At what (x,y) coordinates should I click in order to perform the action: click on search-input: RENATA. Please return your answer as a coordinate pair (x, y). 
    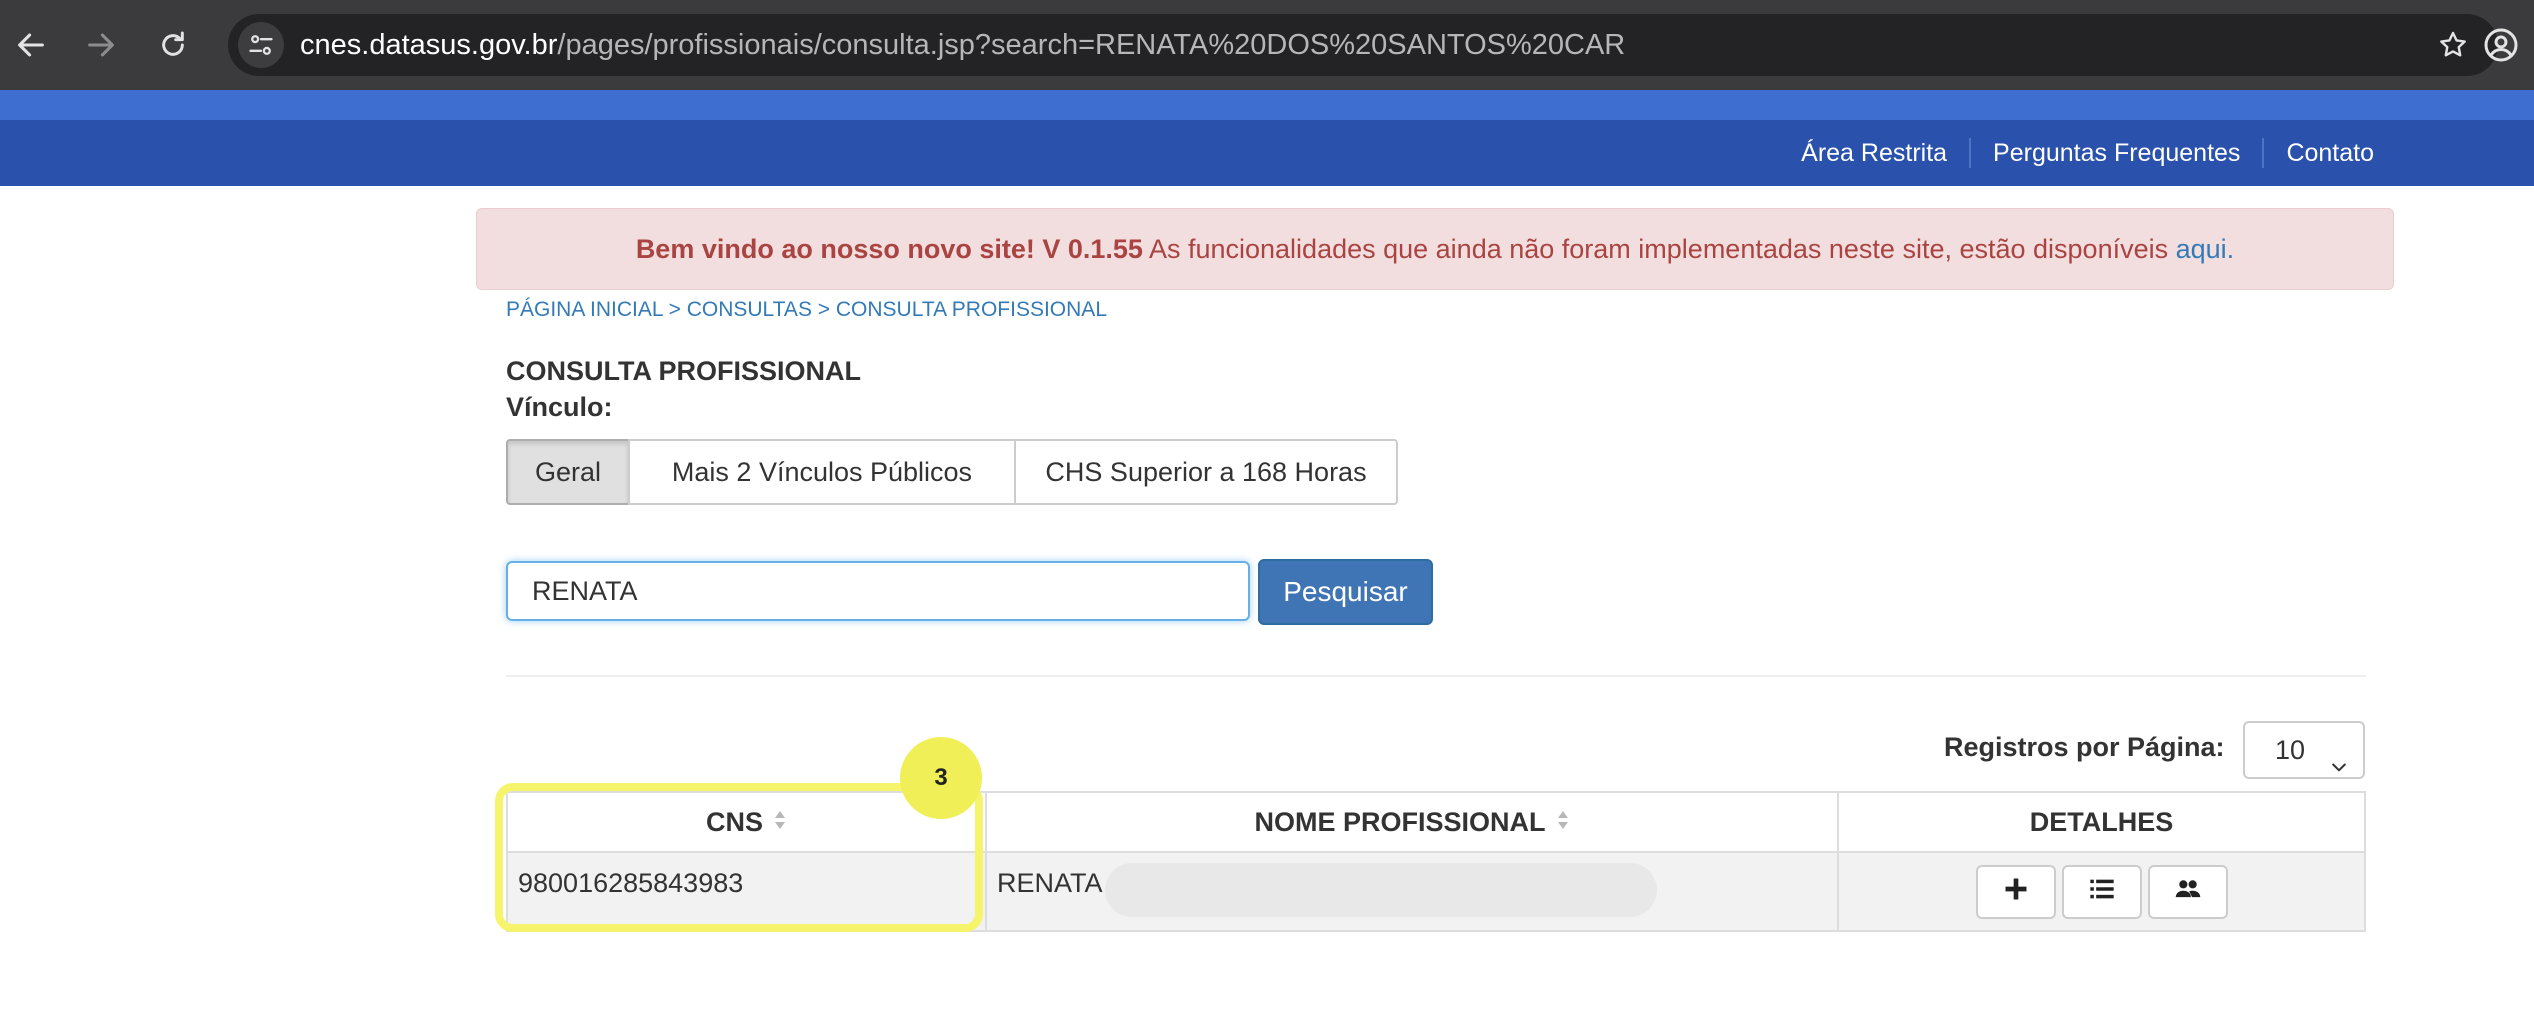
    Looking at the image, I should click on (878, 591).